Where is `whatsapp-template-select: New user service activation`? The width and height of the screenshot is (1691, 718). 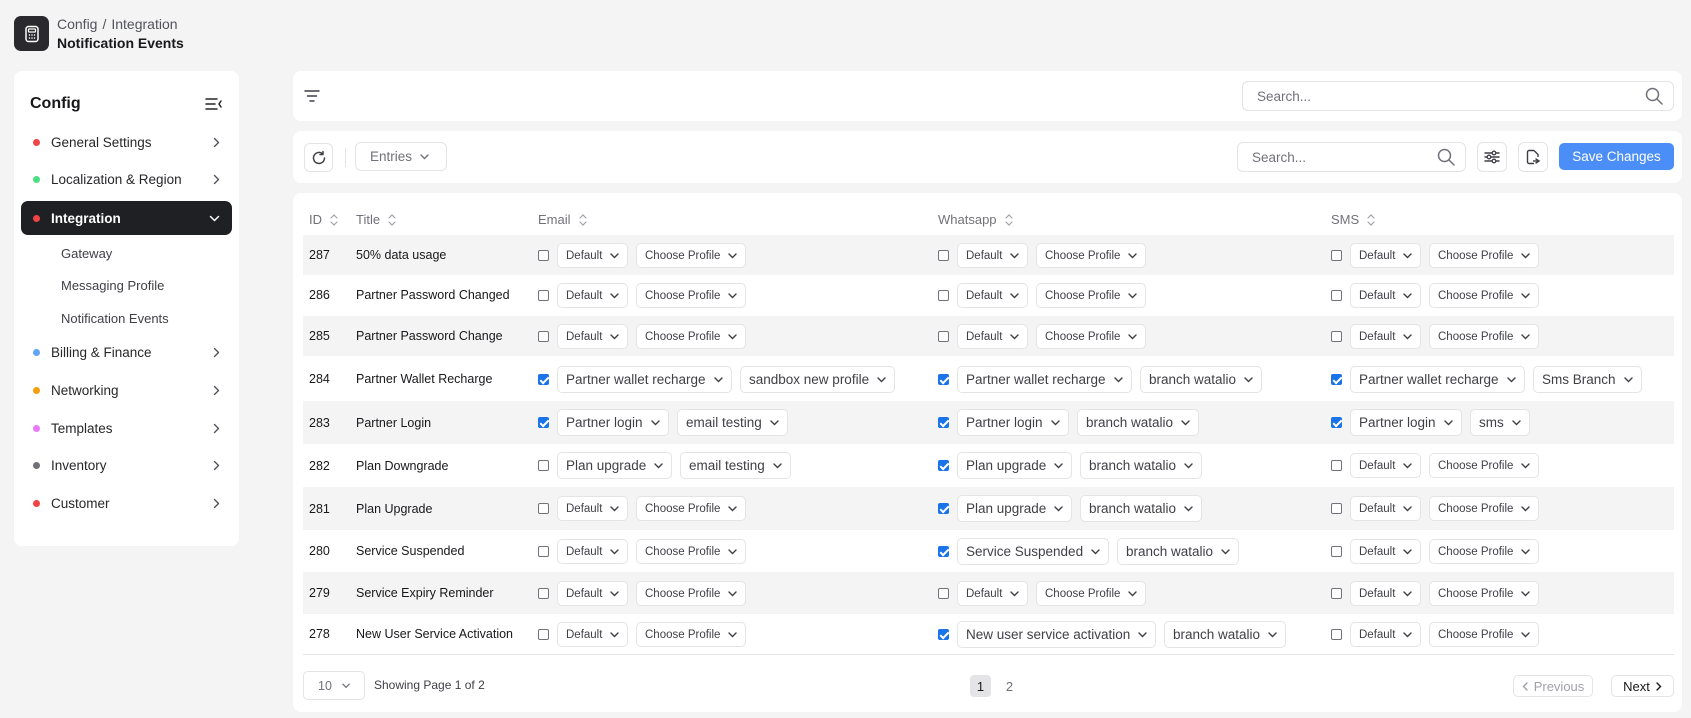 whatsapp-template-select: New user service activation is located at coordinates (1057, 634).